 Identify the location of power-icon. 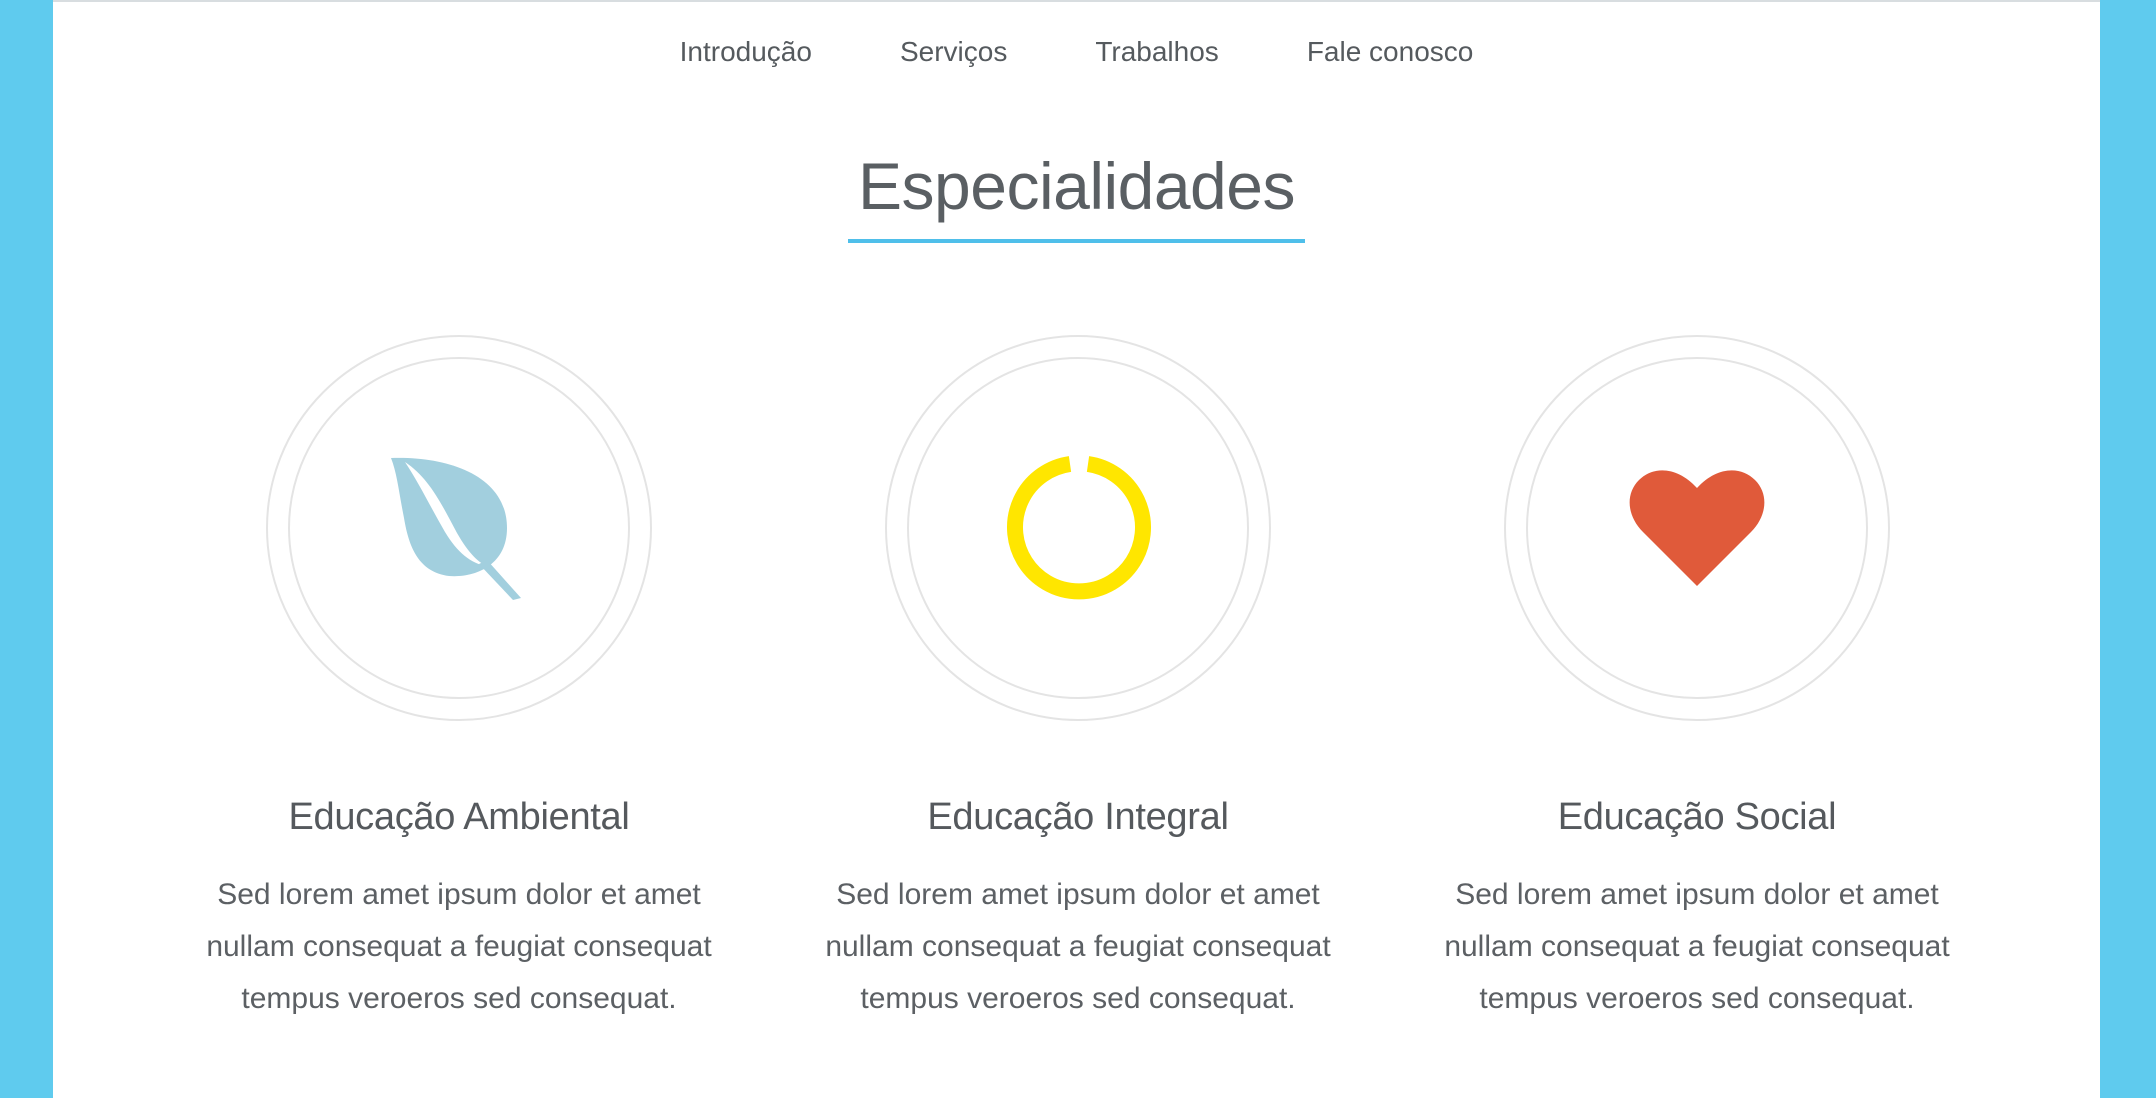
(1079, 528).